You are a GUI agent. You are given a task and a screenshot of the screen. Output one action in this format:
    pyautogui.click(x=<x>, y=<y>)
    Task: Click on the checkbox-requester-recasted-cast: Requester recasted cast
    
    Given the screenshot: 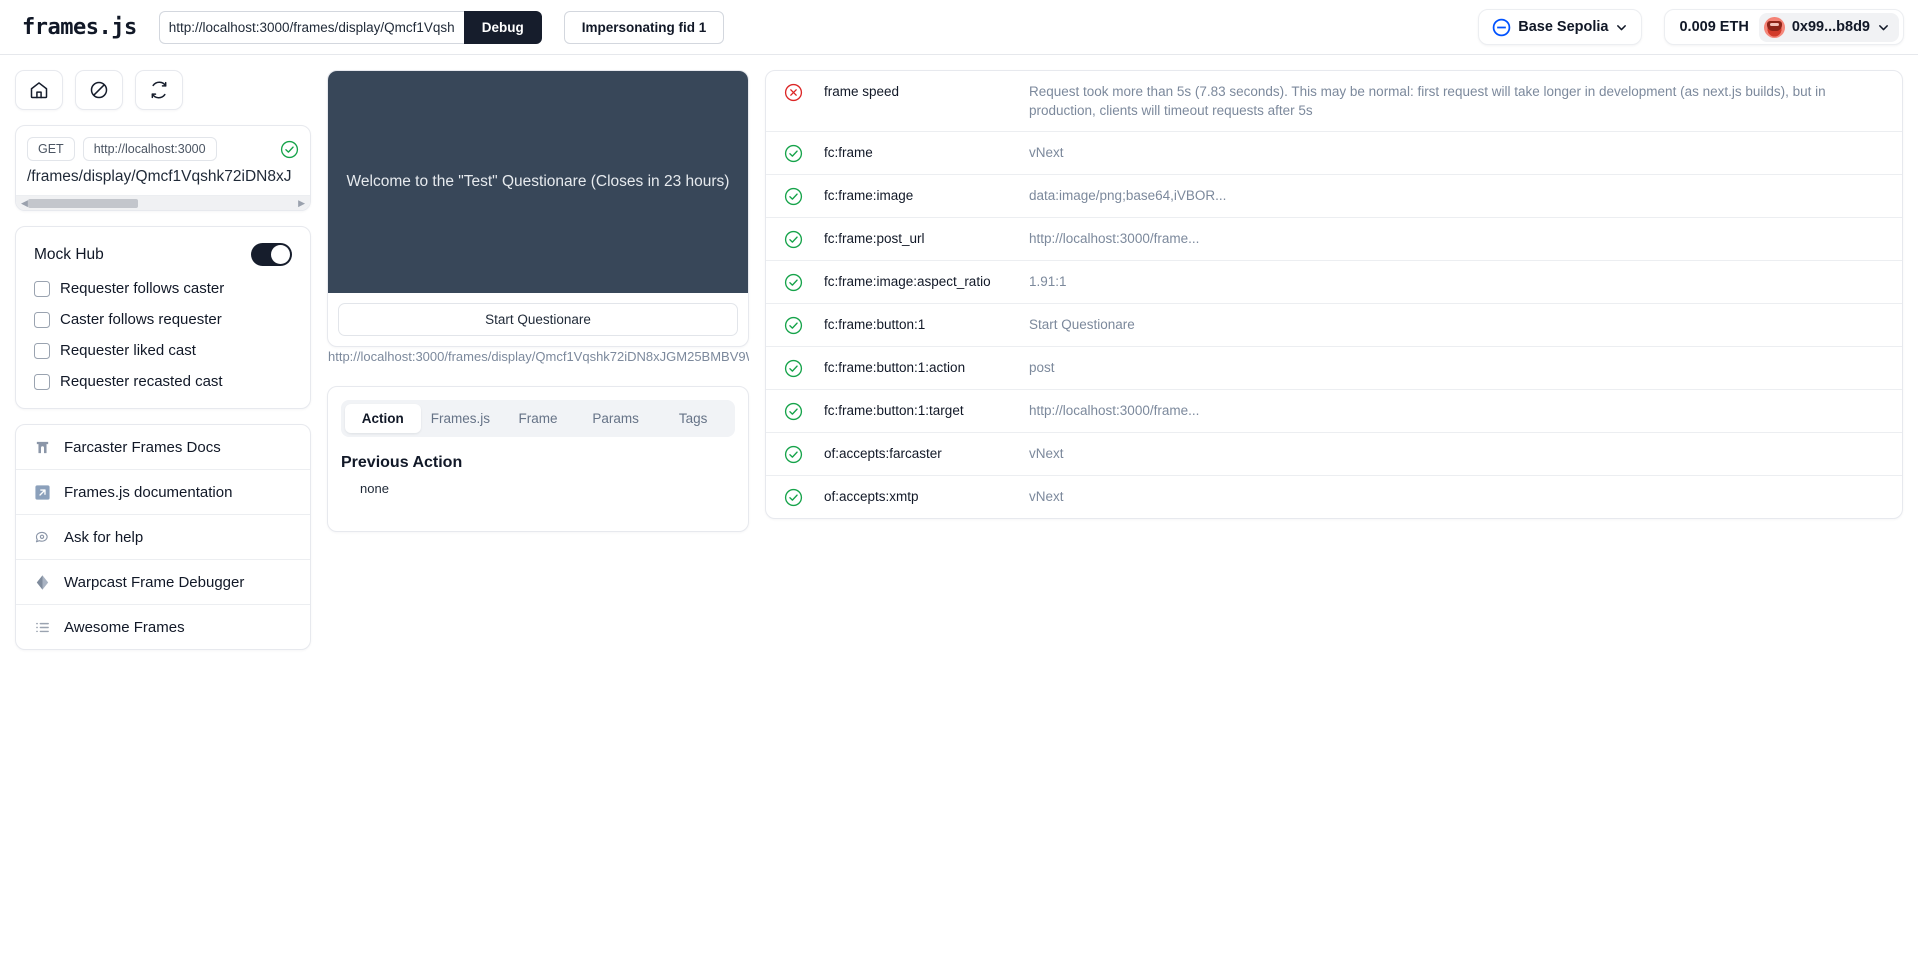 What is the action you would take?
    pyautogui.click(x=163, y=381)
    